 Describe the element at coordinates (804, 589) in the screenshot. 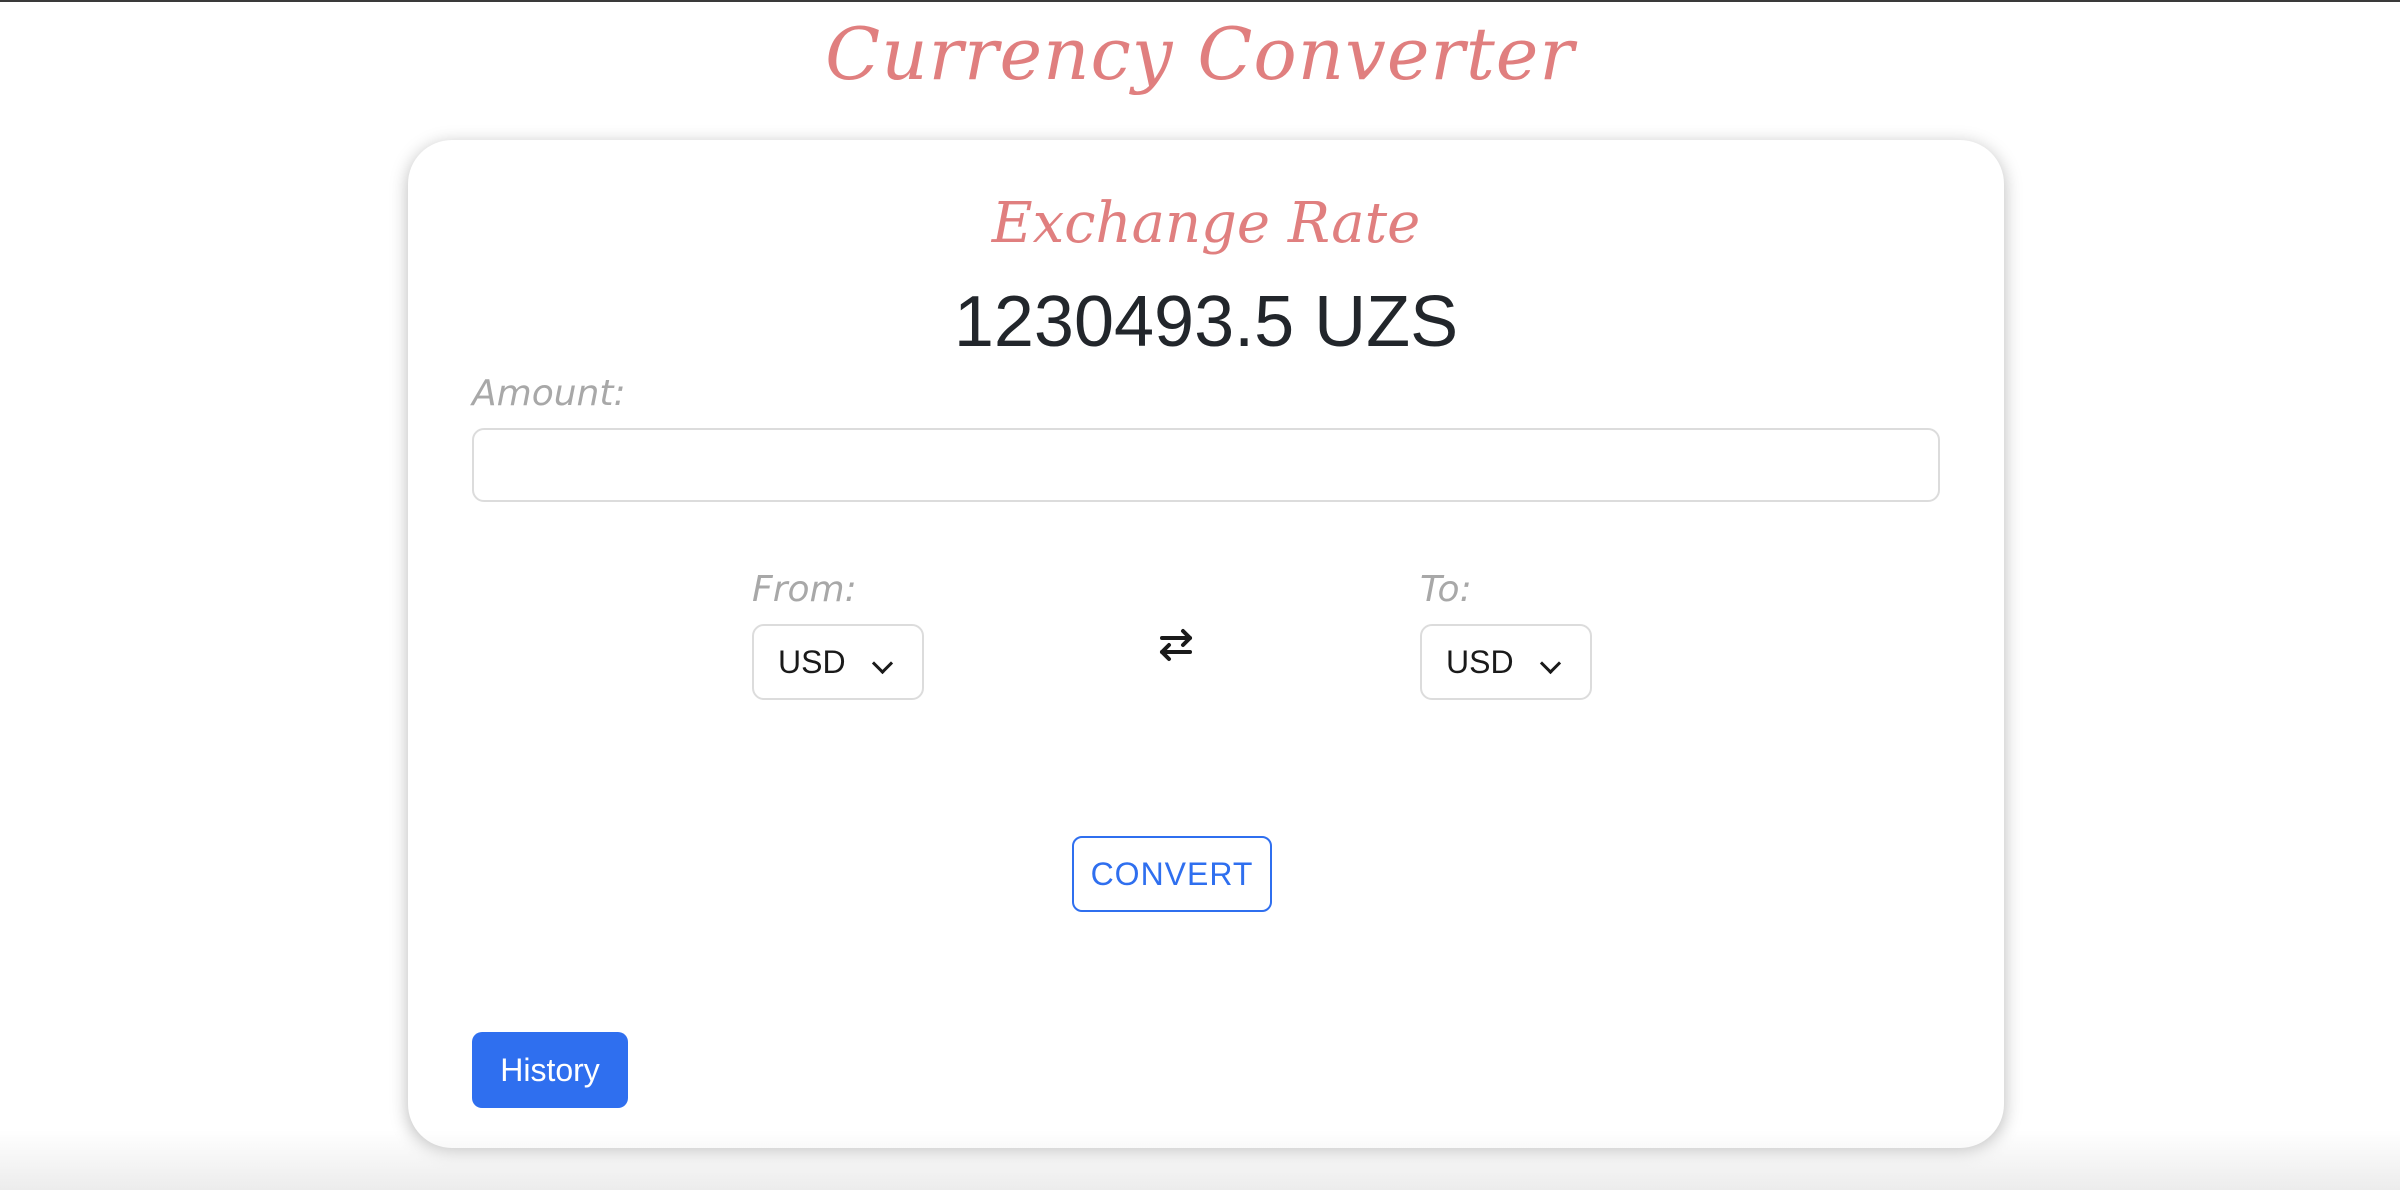

I see `from-label: From:` at that location.